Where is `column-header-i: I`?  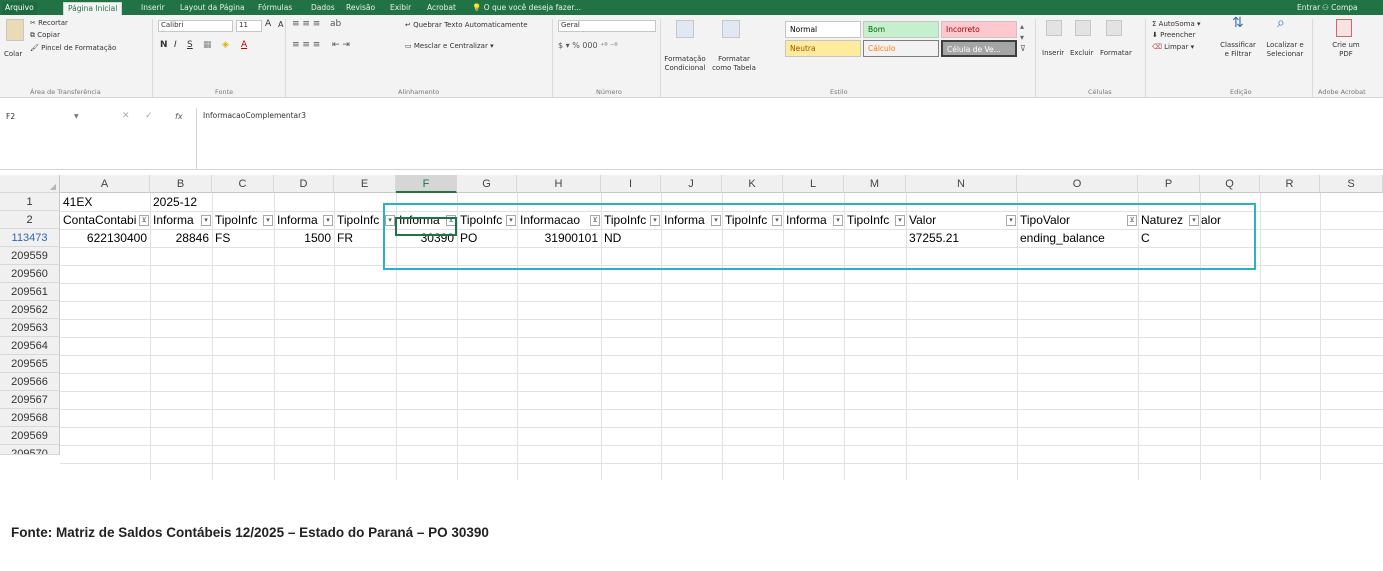
column-header-i: I is located at coordinates (631, 184).